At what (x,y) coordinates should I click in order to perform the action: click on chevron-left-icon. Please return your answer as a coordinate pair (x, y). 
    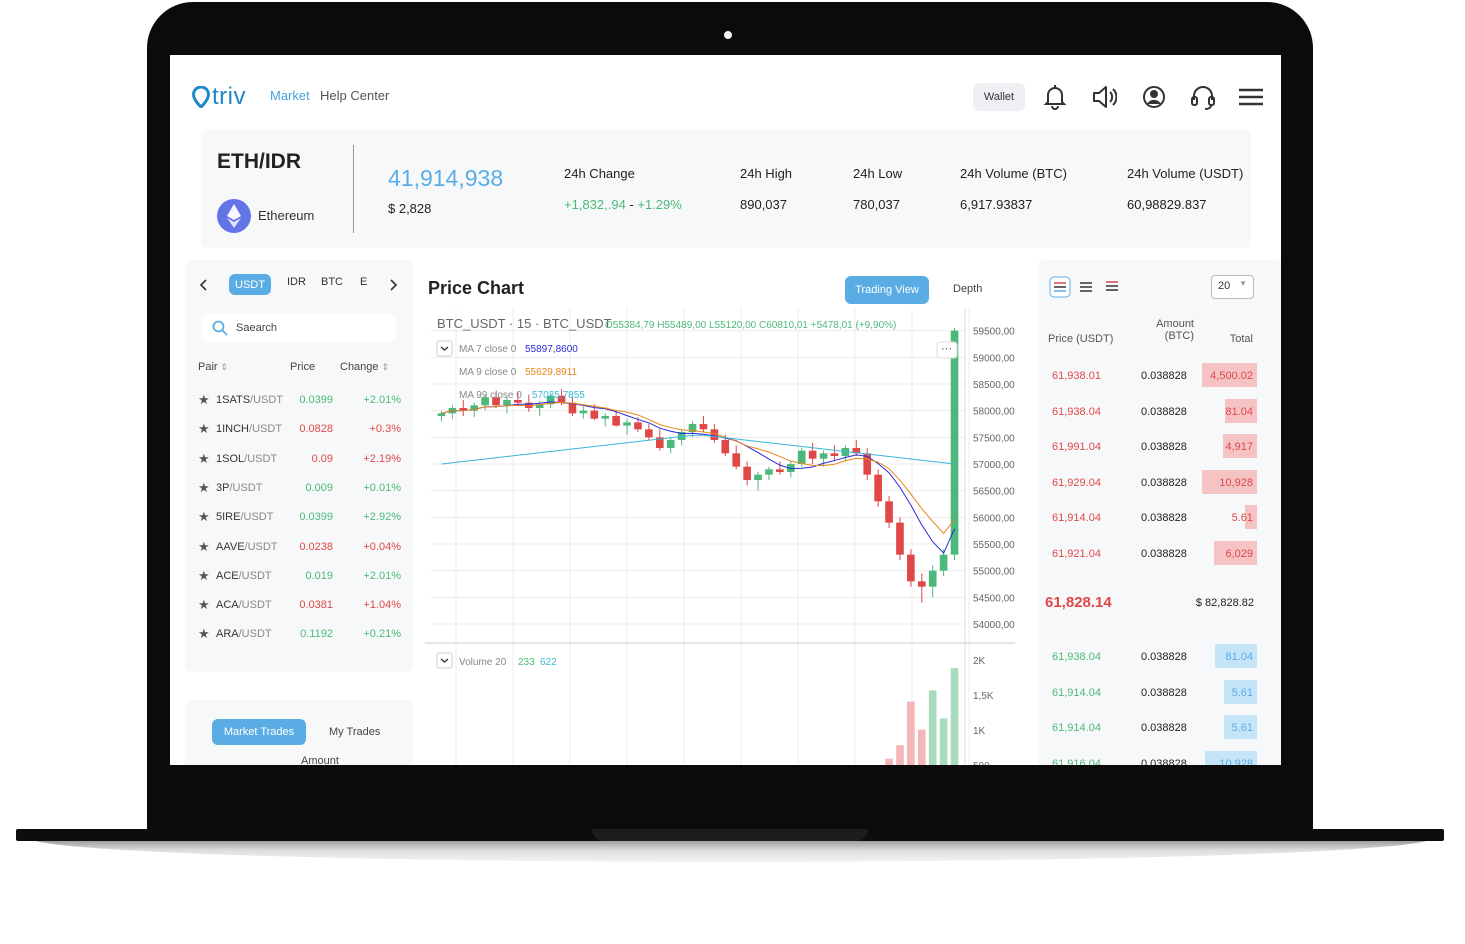
    Looking at the image, I should click on (204, 285).